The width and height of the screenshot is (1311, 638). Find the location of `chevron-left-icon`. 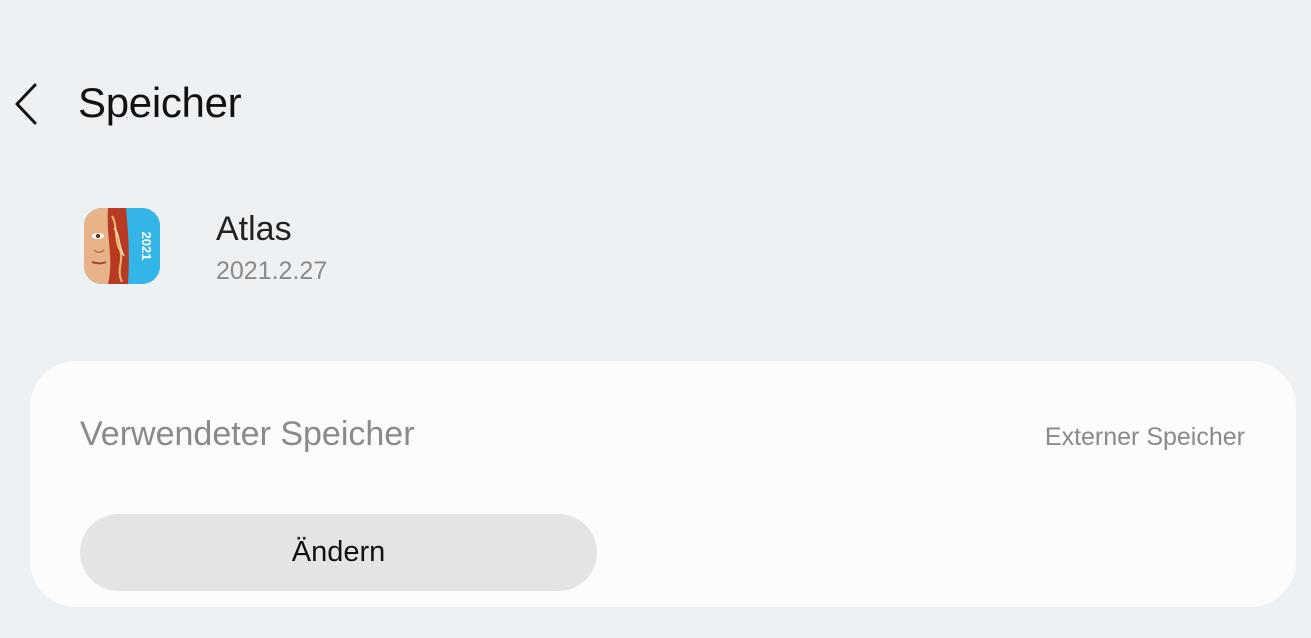

chevron-left-icon is located at coordinates (26, 104).